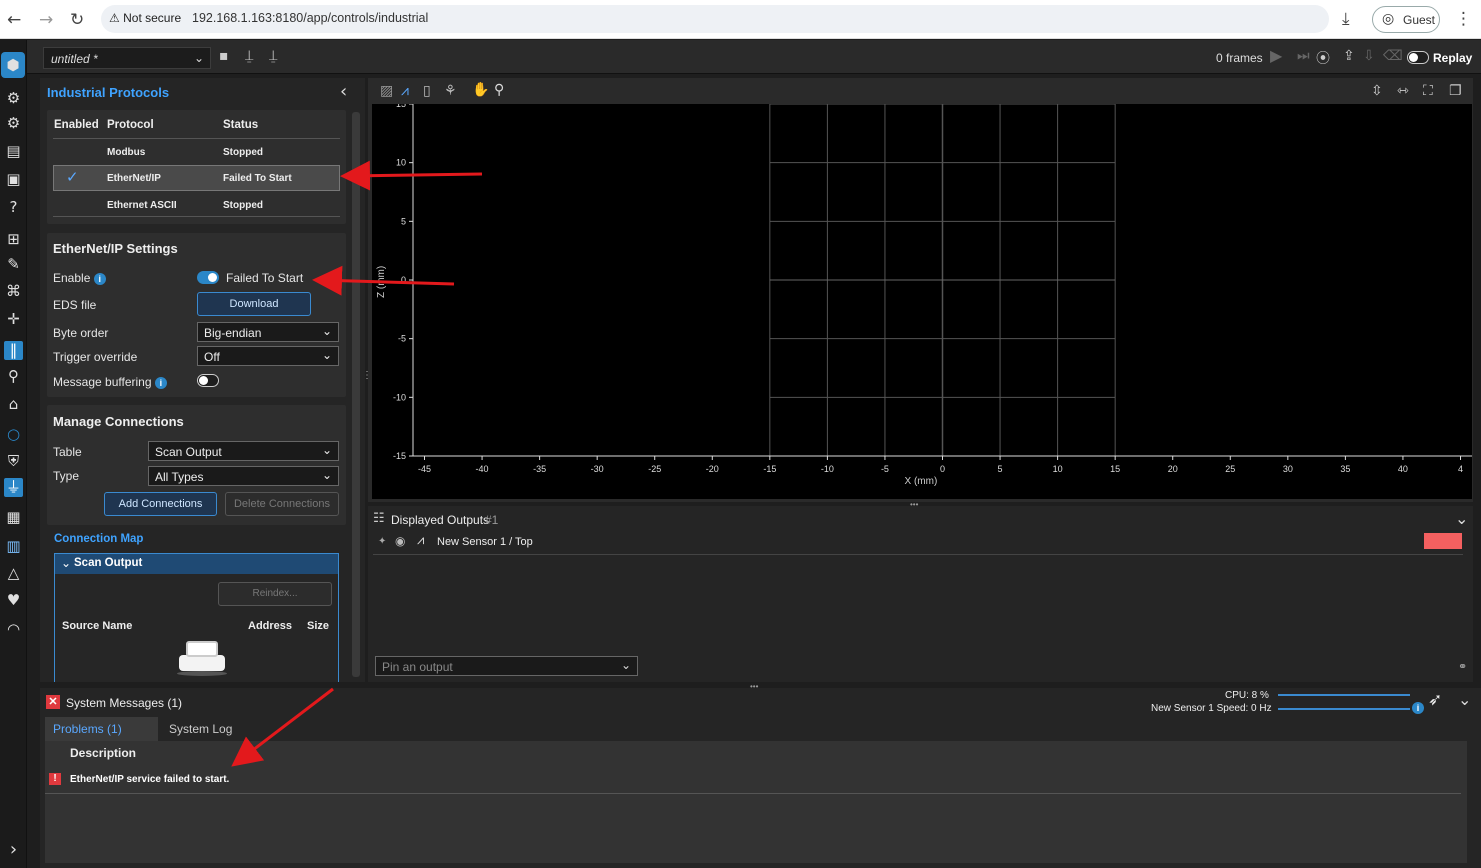 The width and height of the screenshot is (1481, 868). I want to click on shield-icon: ⛨, so click(13, 461).